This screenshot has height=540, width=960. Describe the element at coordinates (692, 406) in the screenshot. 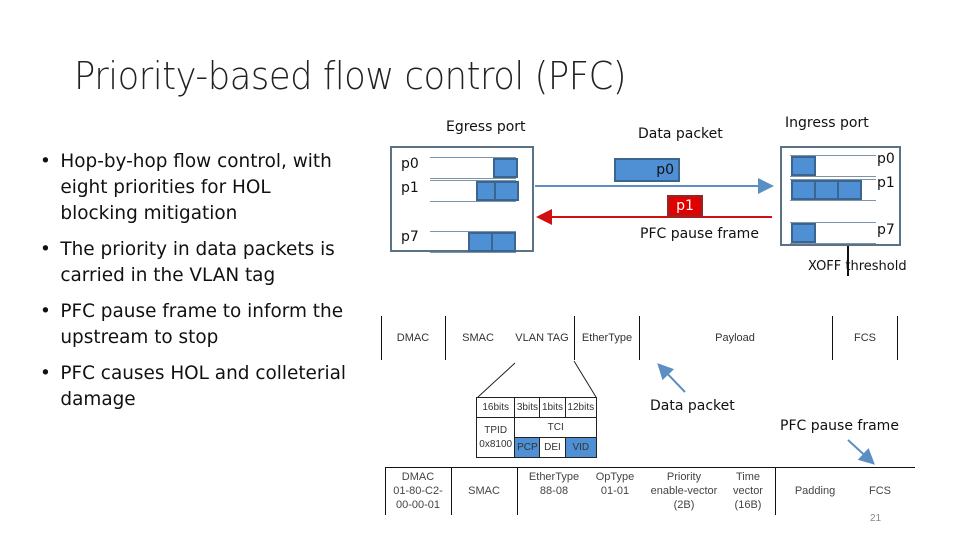

I see `data-packet-callout-label: Data packet` at that location.